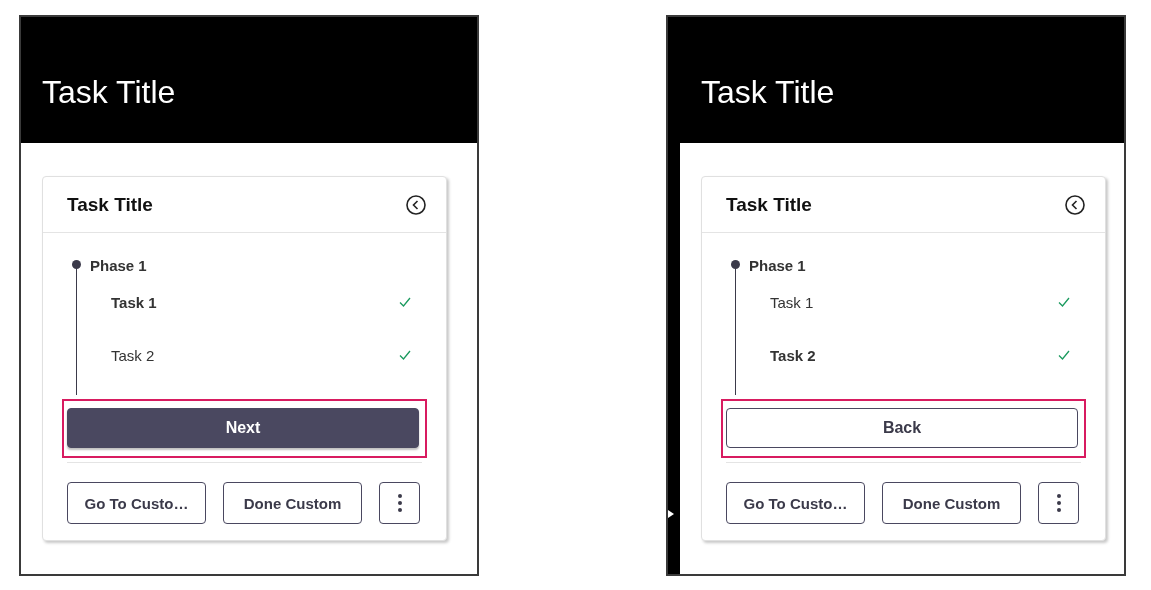 Image resolution: width=1151 pixels, height=590 pixels. I want to click on next-button: Next, so click(243, 428).